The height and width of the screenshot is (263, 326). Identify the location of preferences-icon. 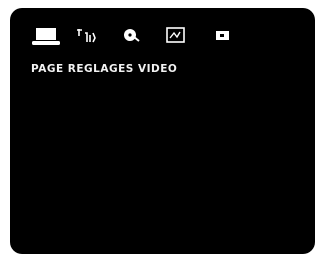
(225, 38).